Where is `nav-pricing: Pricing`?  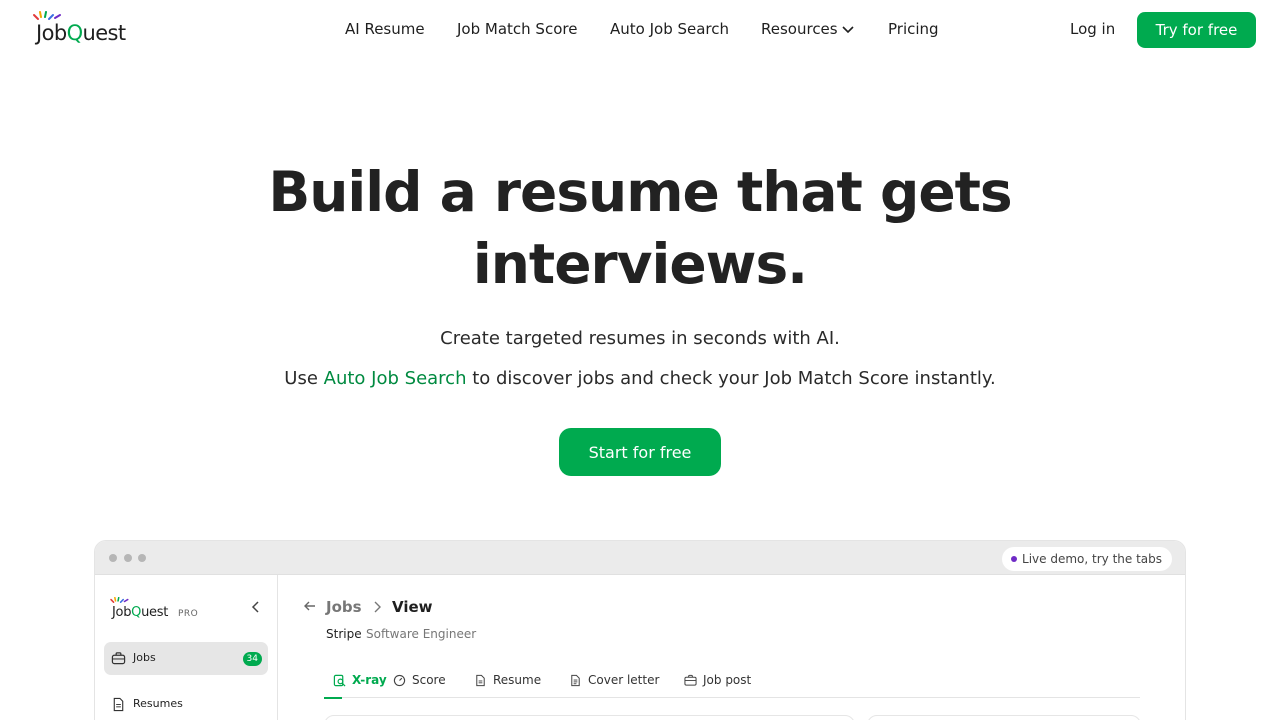
nav-pricing: Pricing is located at coordinates (913, 29).